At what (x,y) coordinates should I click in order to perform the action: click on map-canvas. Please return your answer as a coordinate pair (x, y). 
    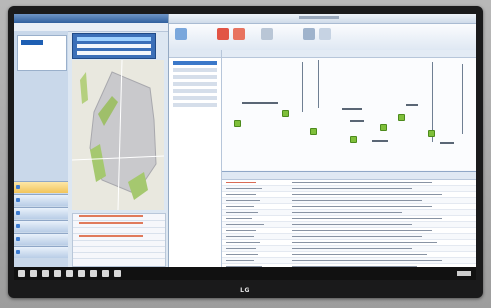
    Looking at the image, I should click on (118, 135).